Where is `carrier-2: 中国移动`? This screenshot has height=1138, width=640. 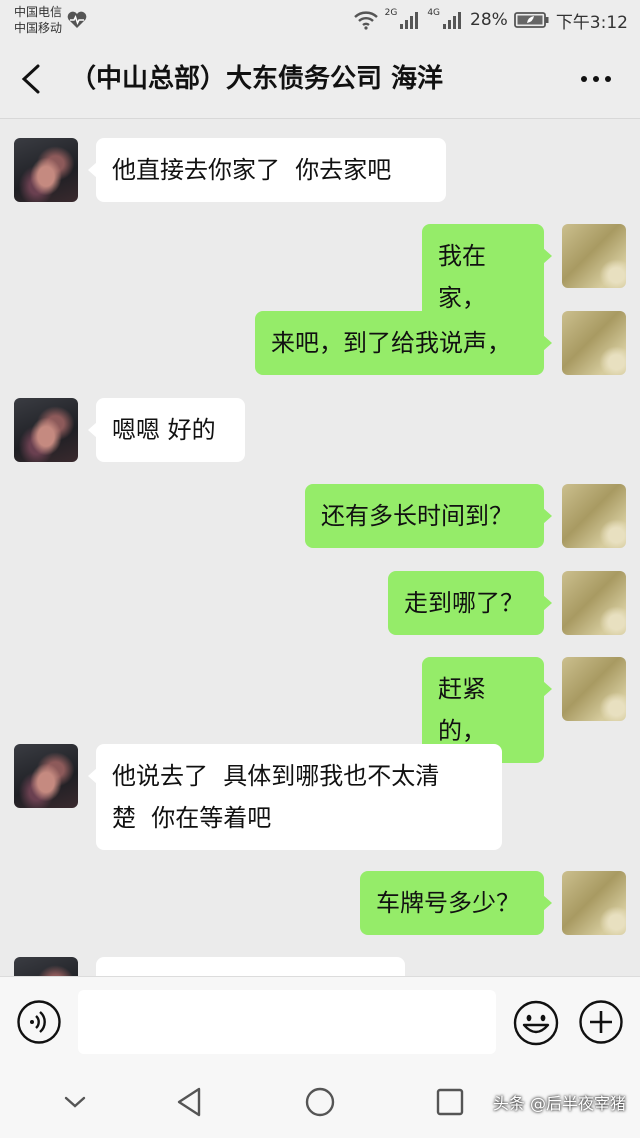
carrier-2: 中国移动 is located at coordinates (38, 28).